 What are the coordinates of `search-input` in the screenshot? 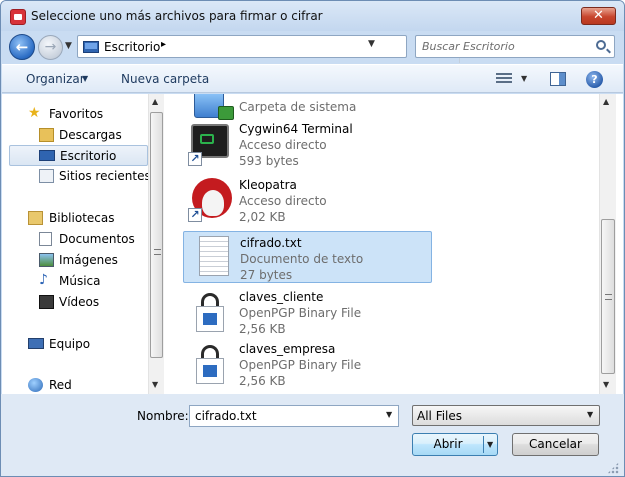 It's located at (505, 46).